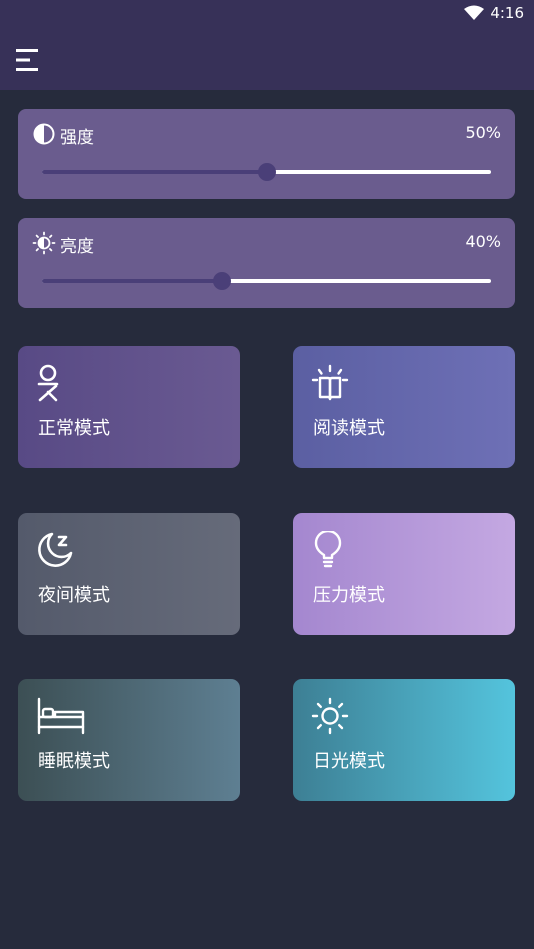  Describe the element at coordinates (77, 138) in the screenshot. I see `intensity-label: 强度` at that location.